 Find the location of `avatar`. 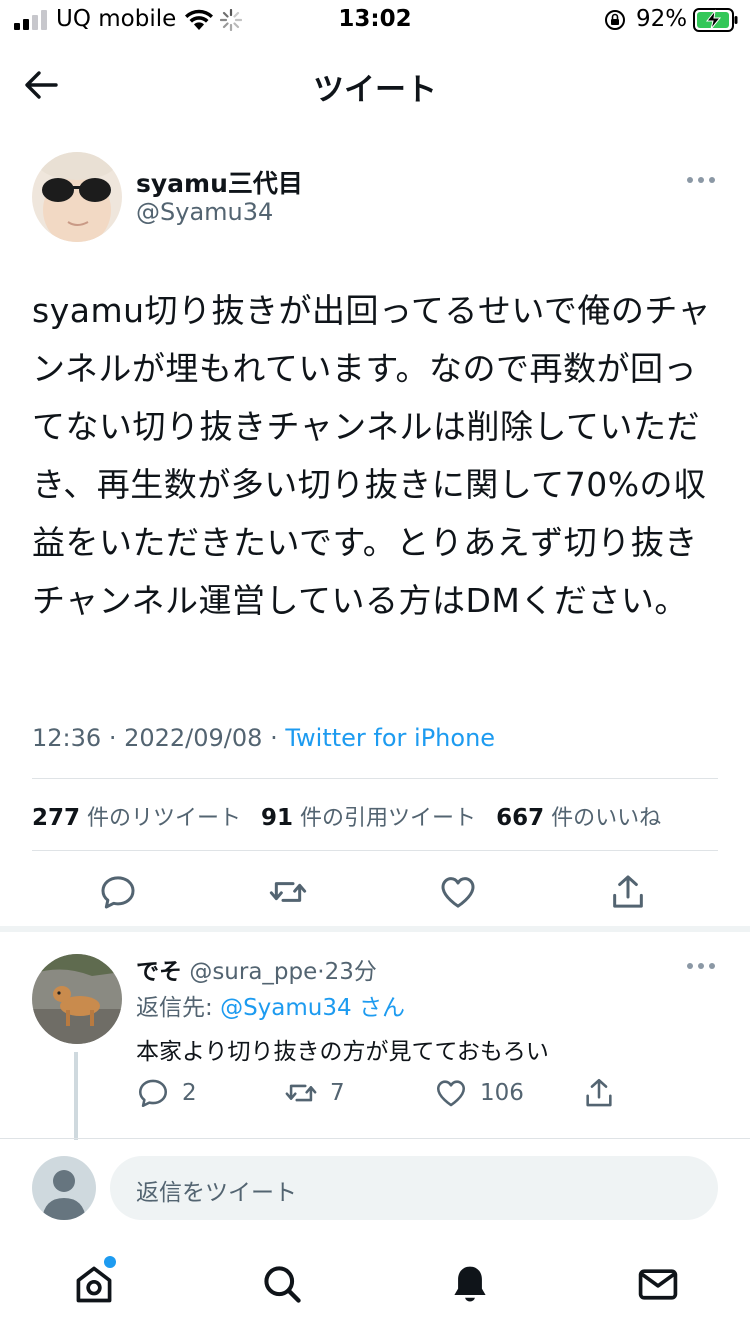

avatar is located at coordinates (77, 197).